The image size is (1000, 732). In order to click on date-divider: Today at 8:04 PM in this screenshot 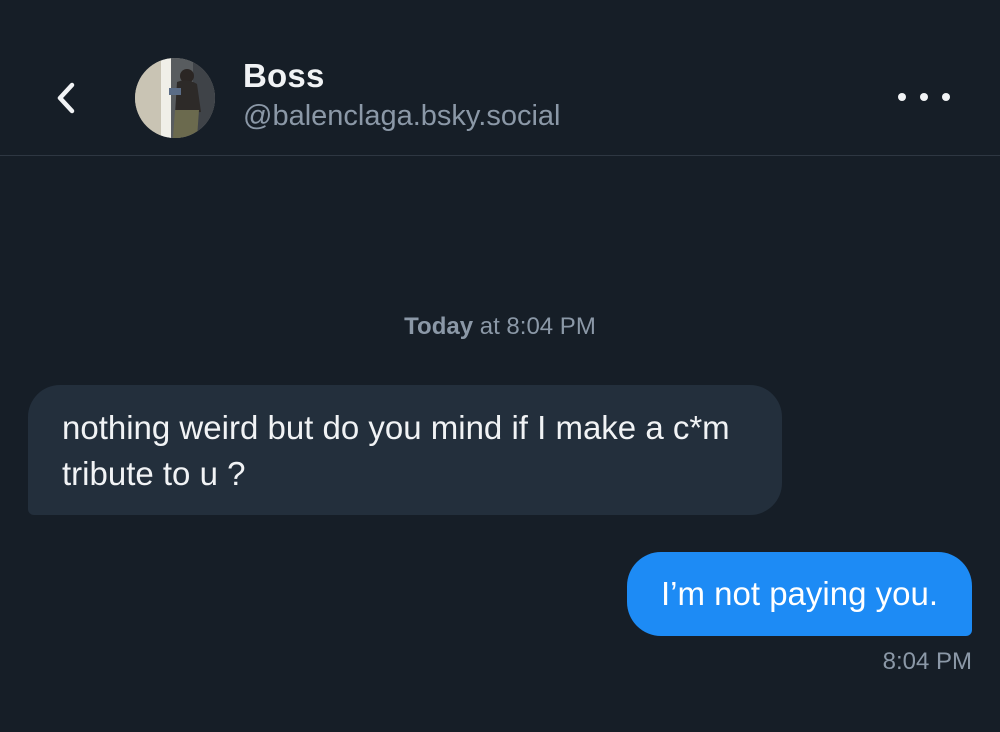, I will do `click(500, 327)`.